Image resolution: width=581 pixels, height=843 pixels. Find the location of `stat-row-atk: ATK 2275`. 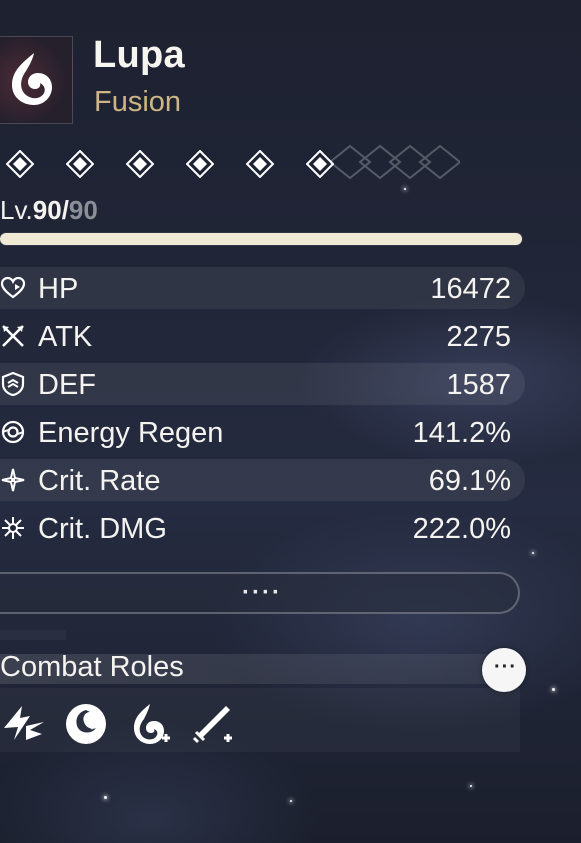

stat-row-atk: ATK 2275 is located at coordinates (262, 337).